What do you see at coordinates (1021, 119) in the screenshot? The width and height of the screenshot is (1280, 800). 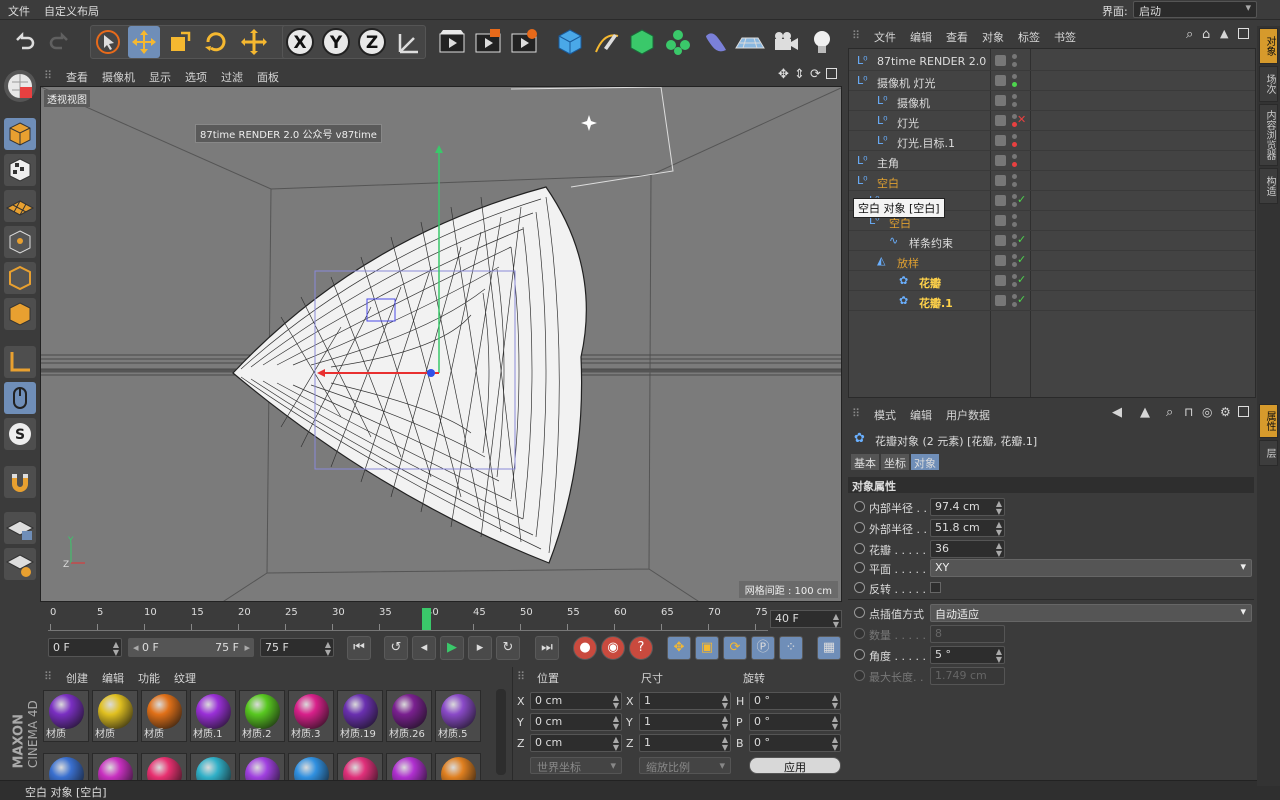 I see `disabled-x-icon: ✕` at bounding box center [1021, 119].